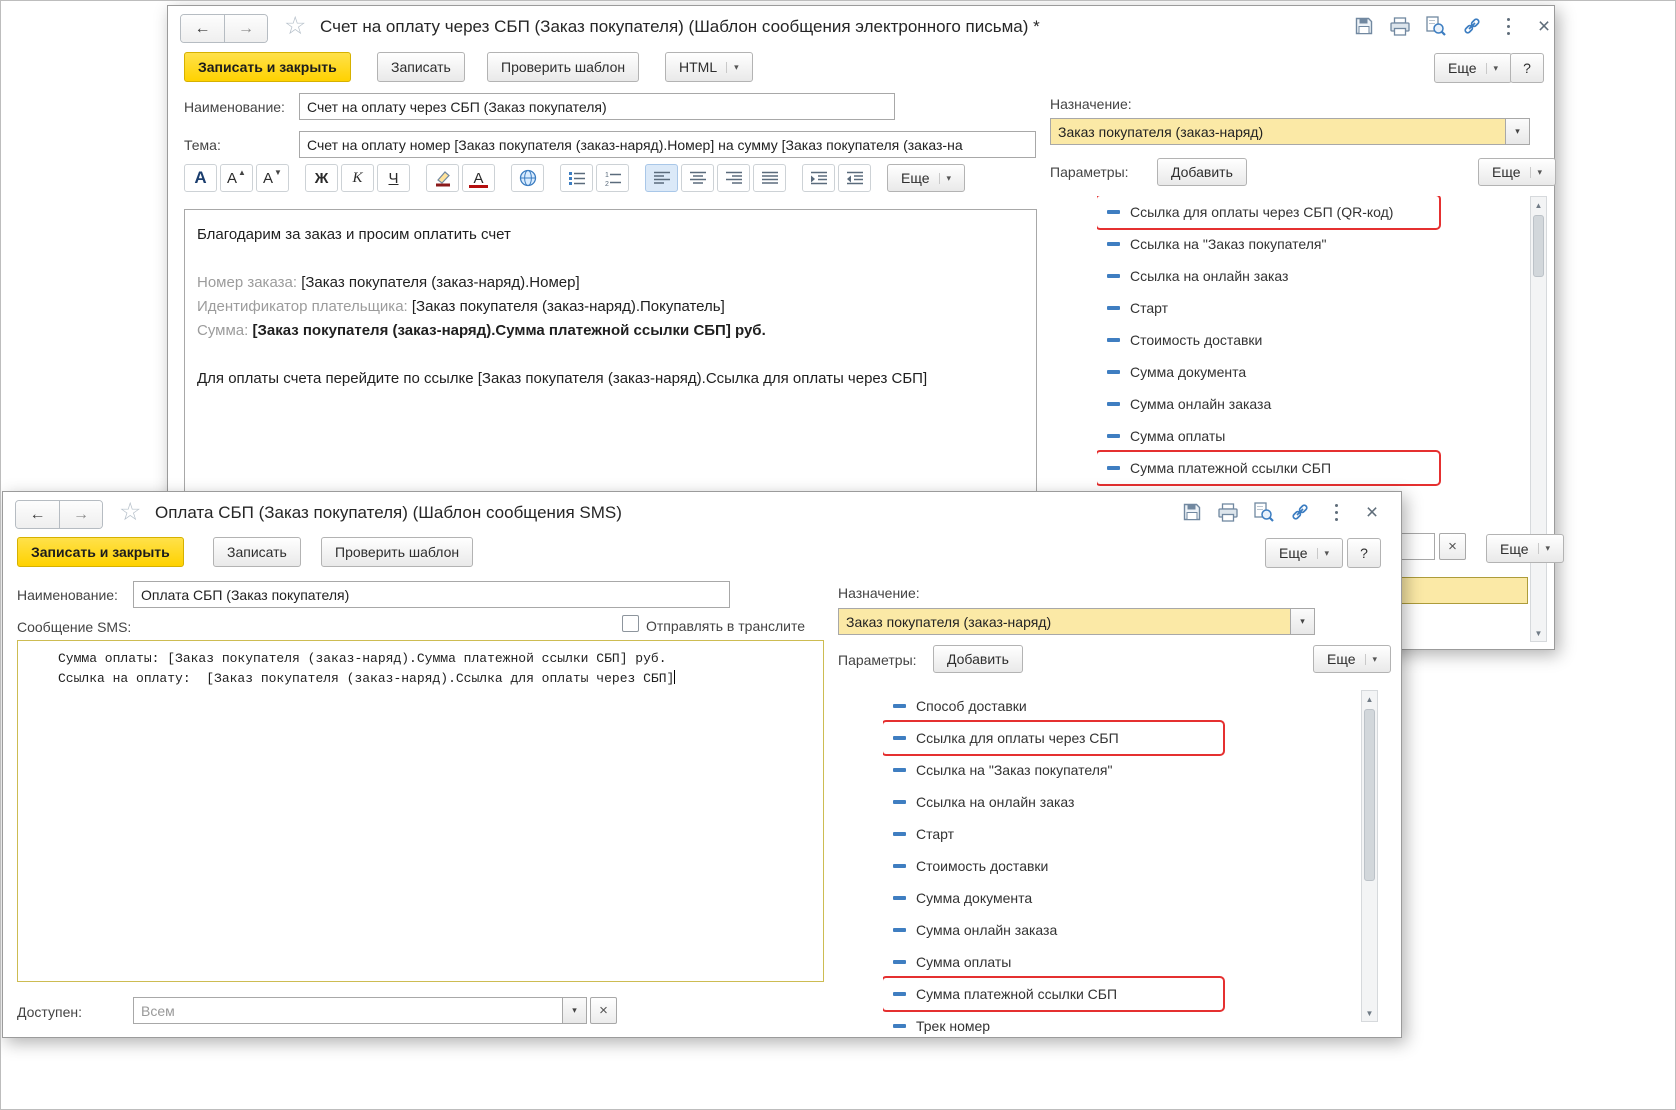  I want to click on align-justify-button, so click(769, 178).